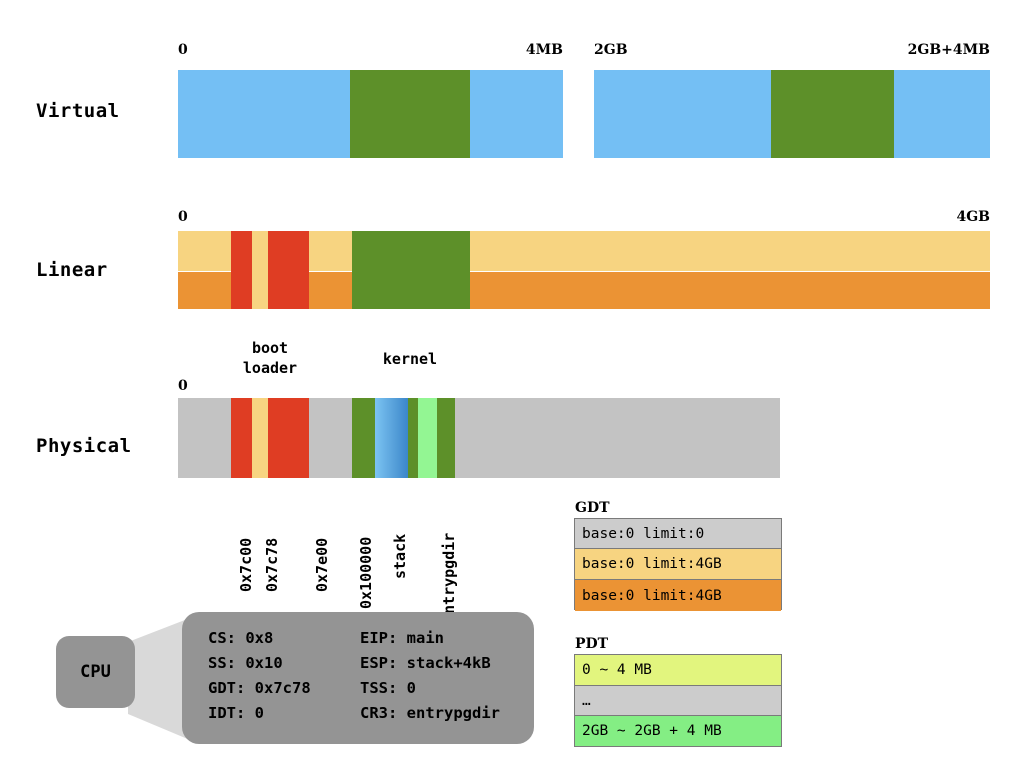 This screenshot has height=768, width=1024. I want to click on callout-boot-loader: boot loader, so click(270, 358).